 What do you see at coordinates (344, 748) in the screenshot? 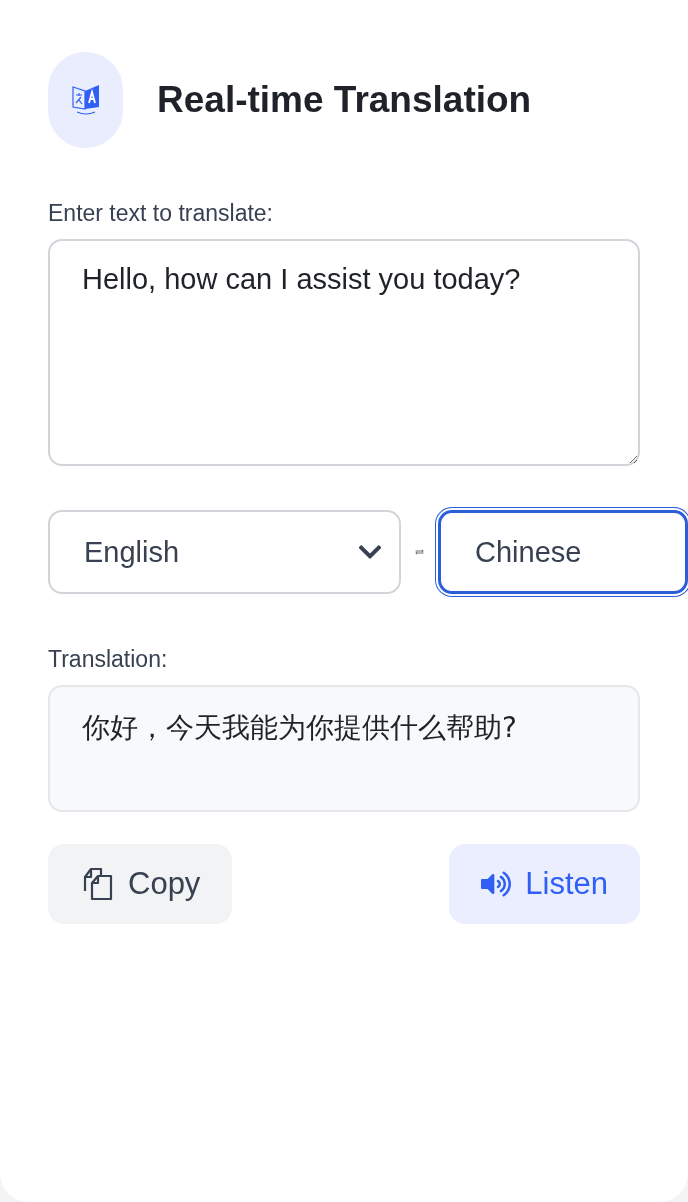
I see `translation-output: 你好，今天我能为你提供什么帮助?` at bounding box center [344, 748].